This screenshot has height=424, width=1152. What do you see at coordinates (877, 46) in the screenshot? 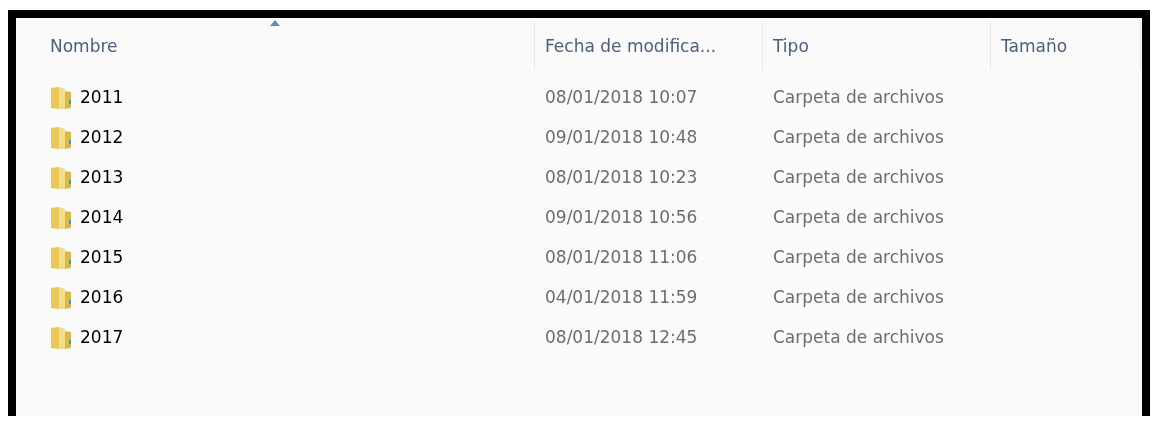
I see `column-header: Tipo` at bounding box center [877, 46].